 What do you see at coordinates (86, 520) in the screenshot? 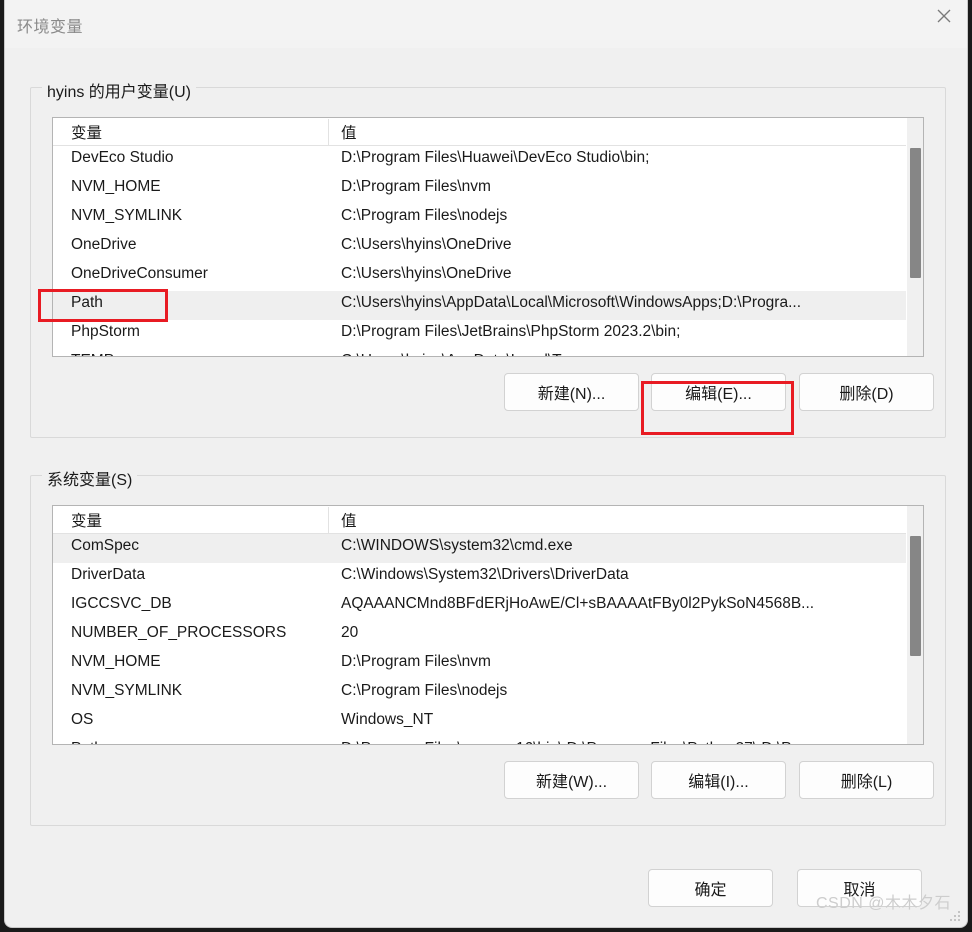
I see `system-column-header-name: 变量` at bounding box center [86, 520].